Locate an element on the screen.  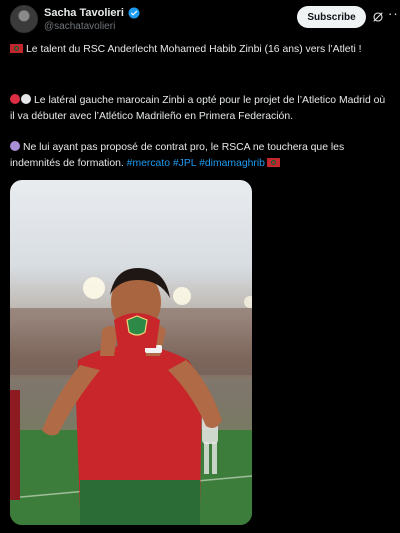
hashtag-mercato: #mercato is located at coordinates (148, 163).